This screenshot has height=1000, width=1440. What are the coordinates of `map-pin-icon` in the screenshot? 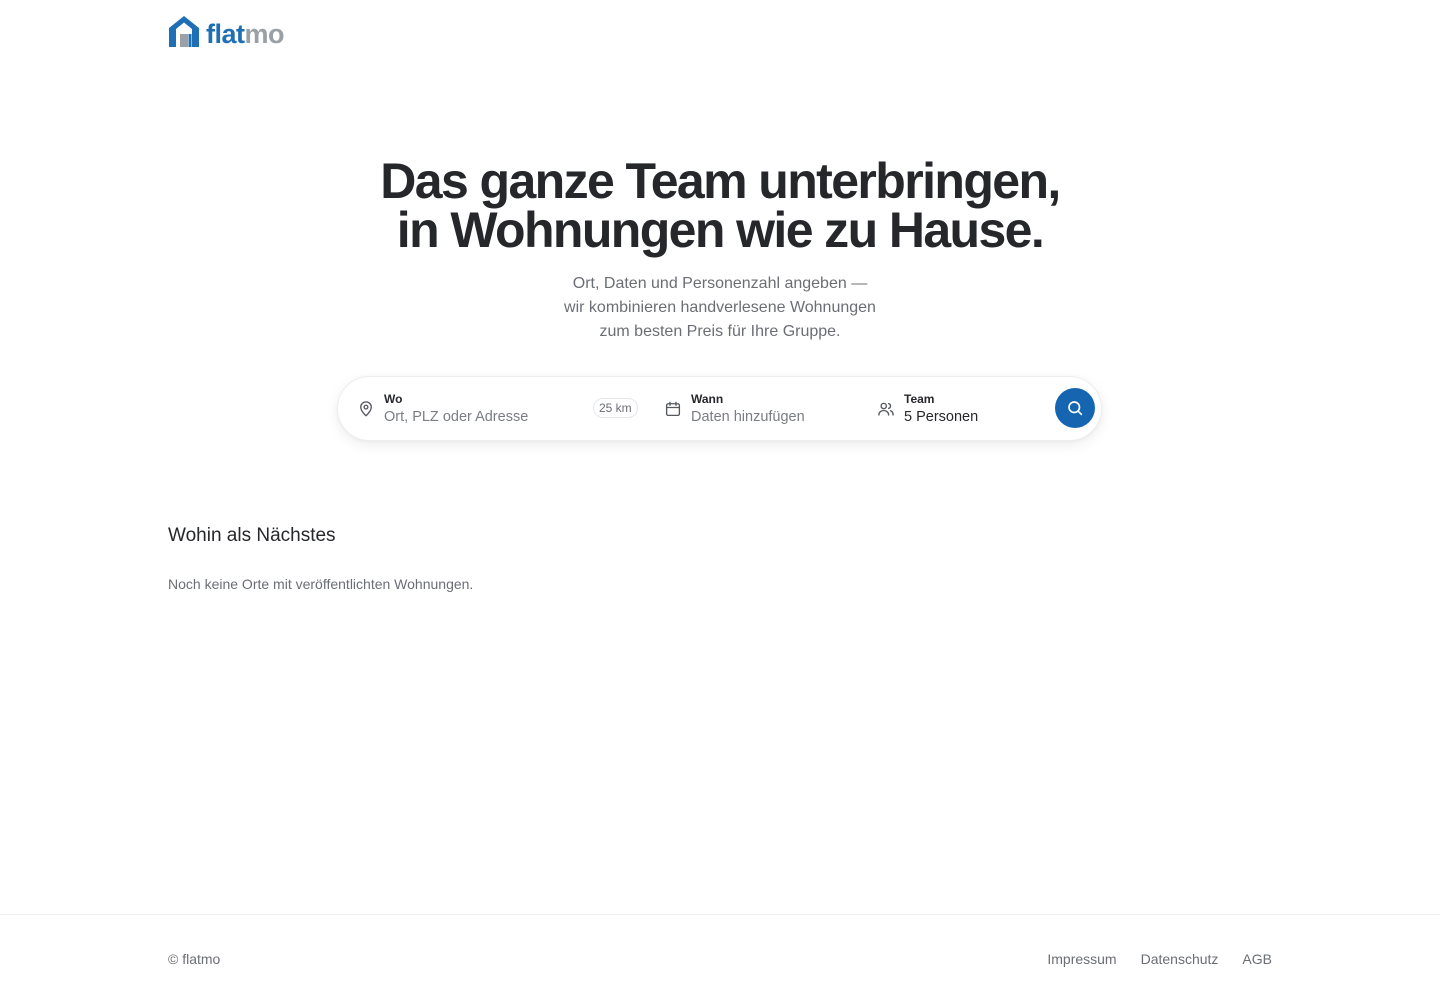 It's located at (366, 409).